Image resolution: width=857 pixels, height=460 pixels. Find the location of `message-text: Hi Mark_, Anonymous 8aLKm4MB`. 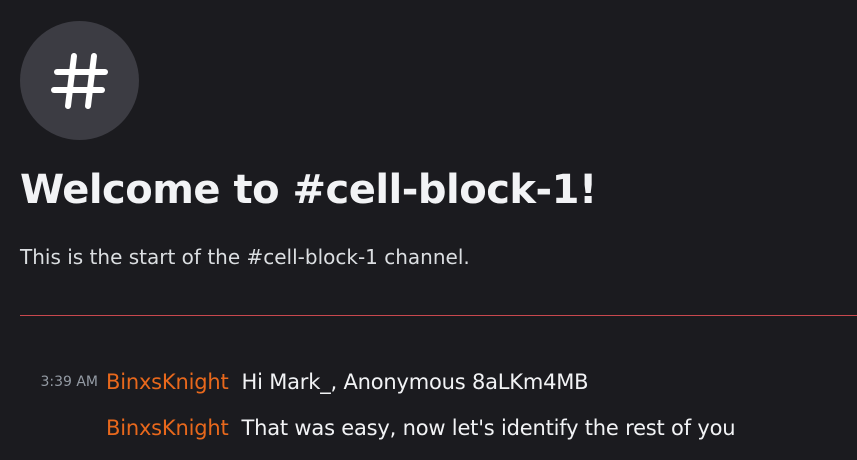

message-text: Hi Mark_, Anonymous 8aLKm4MB is located at coordinates (415, 382).